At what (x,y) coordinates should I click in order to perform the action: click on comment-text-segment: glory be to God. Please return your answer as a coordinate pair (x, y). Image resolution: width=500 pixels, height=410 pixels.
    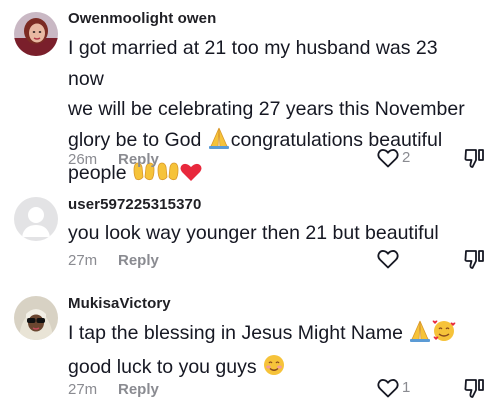
    Looking at the image, I should click on (137, 139).